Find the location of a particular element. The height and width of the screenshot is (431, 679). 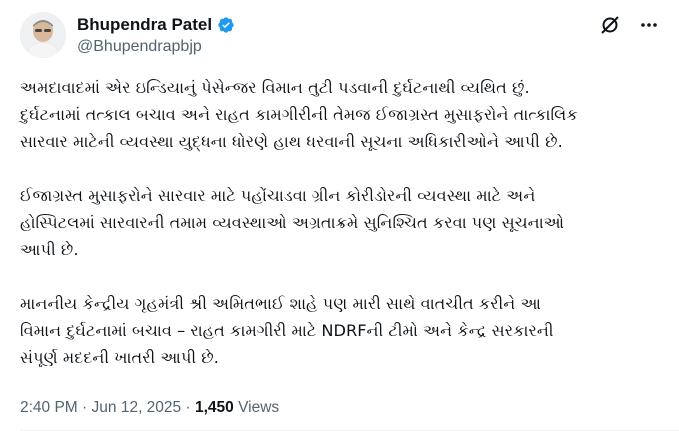

more-icon is located at coordinates (649, 25).